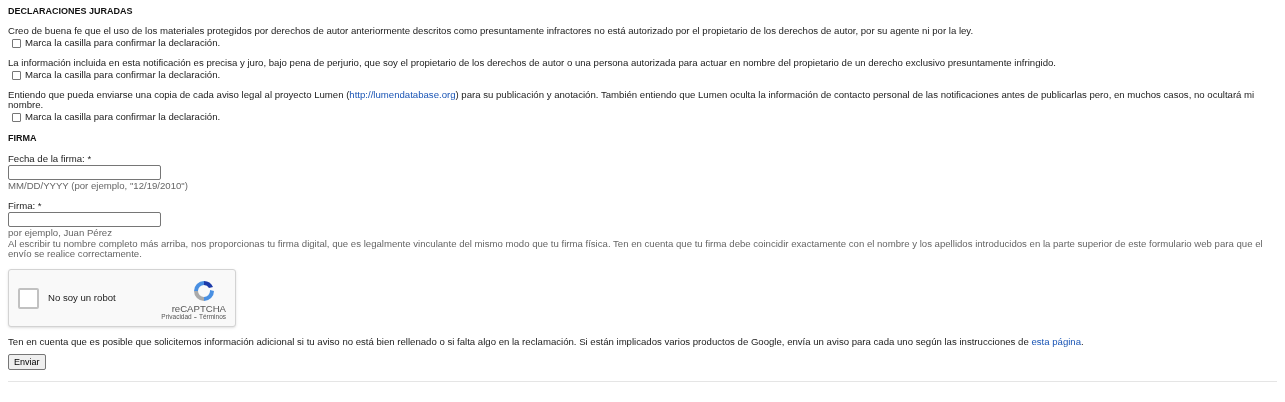  I want to click on statement-text: Creo de buena fe que el uso de los materiales protegidos por derechos de autor anteriormente descritos como presuntamente infractores no está autorizado por el propietario de los derechos de autor, por su agente ni por la ley., so click(491, 31).